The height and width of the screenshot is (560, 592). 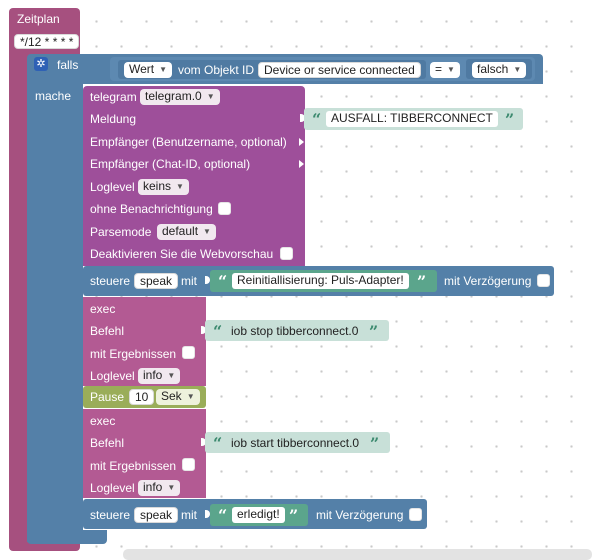 What do you see at coordinates (189, 281) in the screenshot?
I see `control1-with-label: mit` at bounding box center [189, 281].